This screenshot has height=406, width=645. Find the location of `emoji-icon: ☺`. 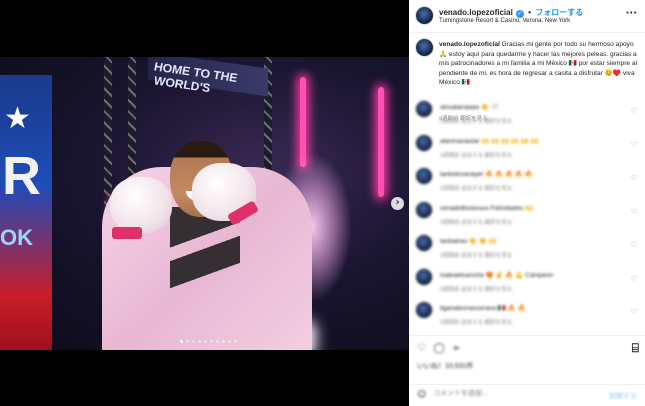

emoji-icon: ☺ is located at coordinates (421, 395).